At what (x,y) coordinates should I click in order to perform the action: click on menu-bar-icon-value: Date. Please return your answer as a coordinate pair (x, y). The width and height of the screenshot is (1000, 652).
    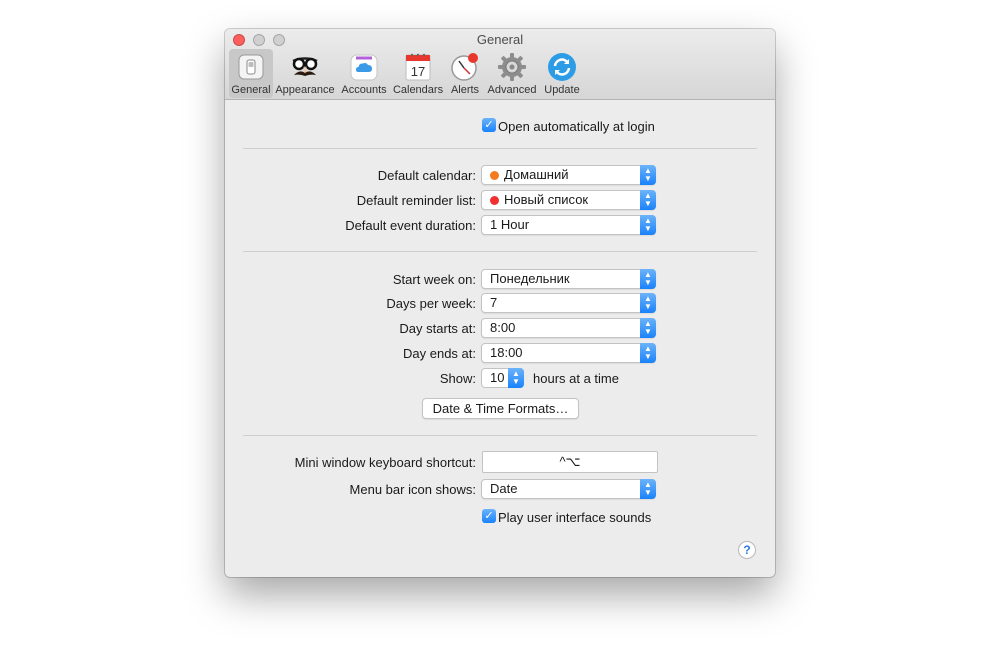
    Looking at the image, I should click on (504, 488).